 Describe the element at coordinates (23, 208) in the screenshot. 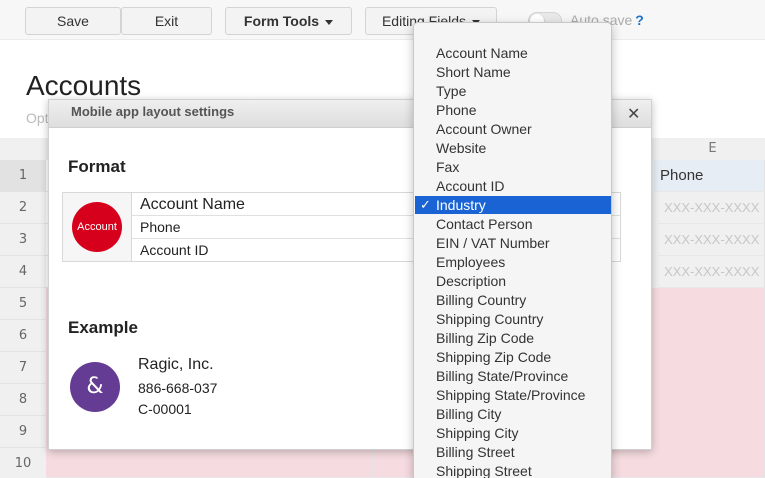

I see `row-number: 2` at that location.